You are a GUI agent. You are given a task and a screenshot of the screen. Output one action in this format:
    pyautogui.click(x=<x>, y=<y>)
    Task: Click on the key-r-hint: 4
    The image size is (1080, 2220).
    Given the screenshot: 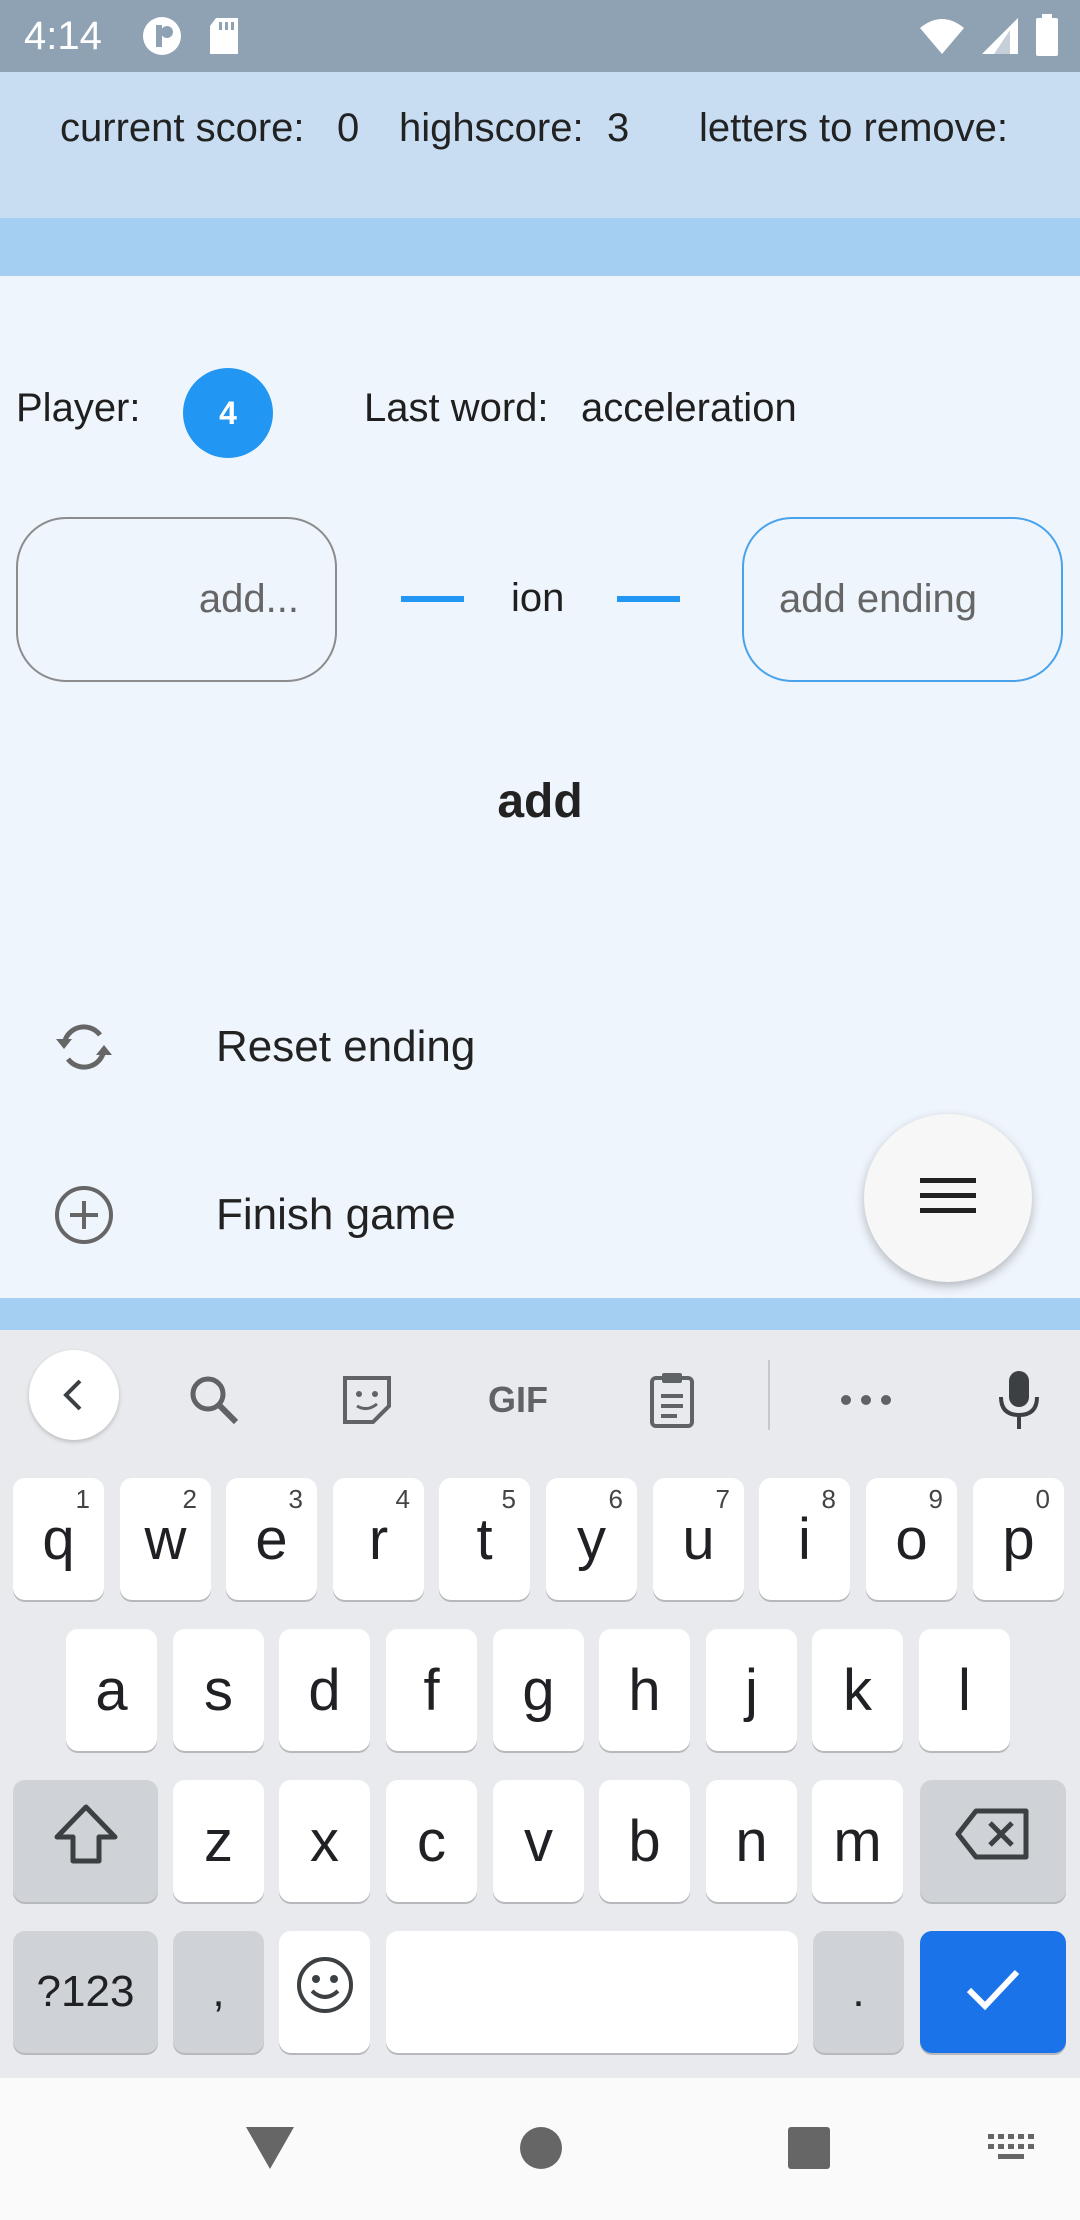 What is the action you would take?
    pyautogui.click(x=402, y=1499)
    